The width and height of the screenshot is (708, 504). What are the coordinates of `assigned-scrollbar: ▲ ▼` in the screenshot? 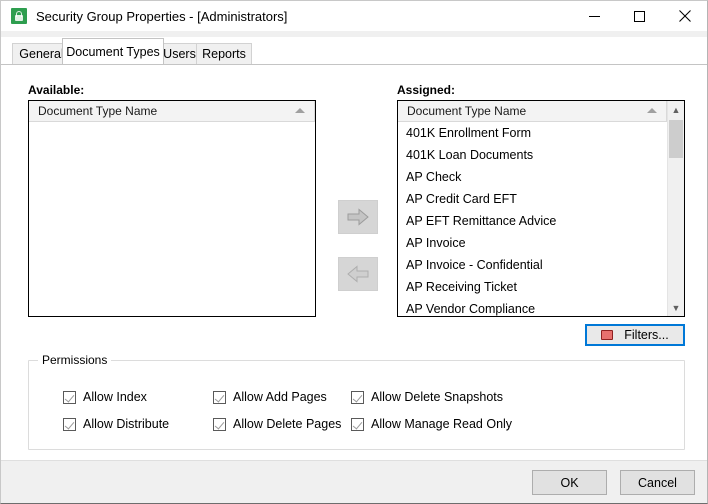 It's located at (675, 208).